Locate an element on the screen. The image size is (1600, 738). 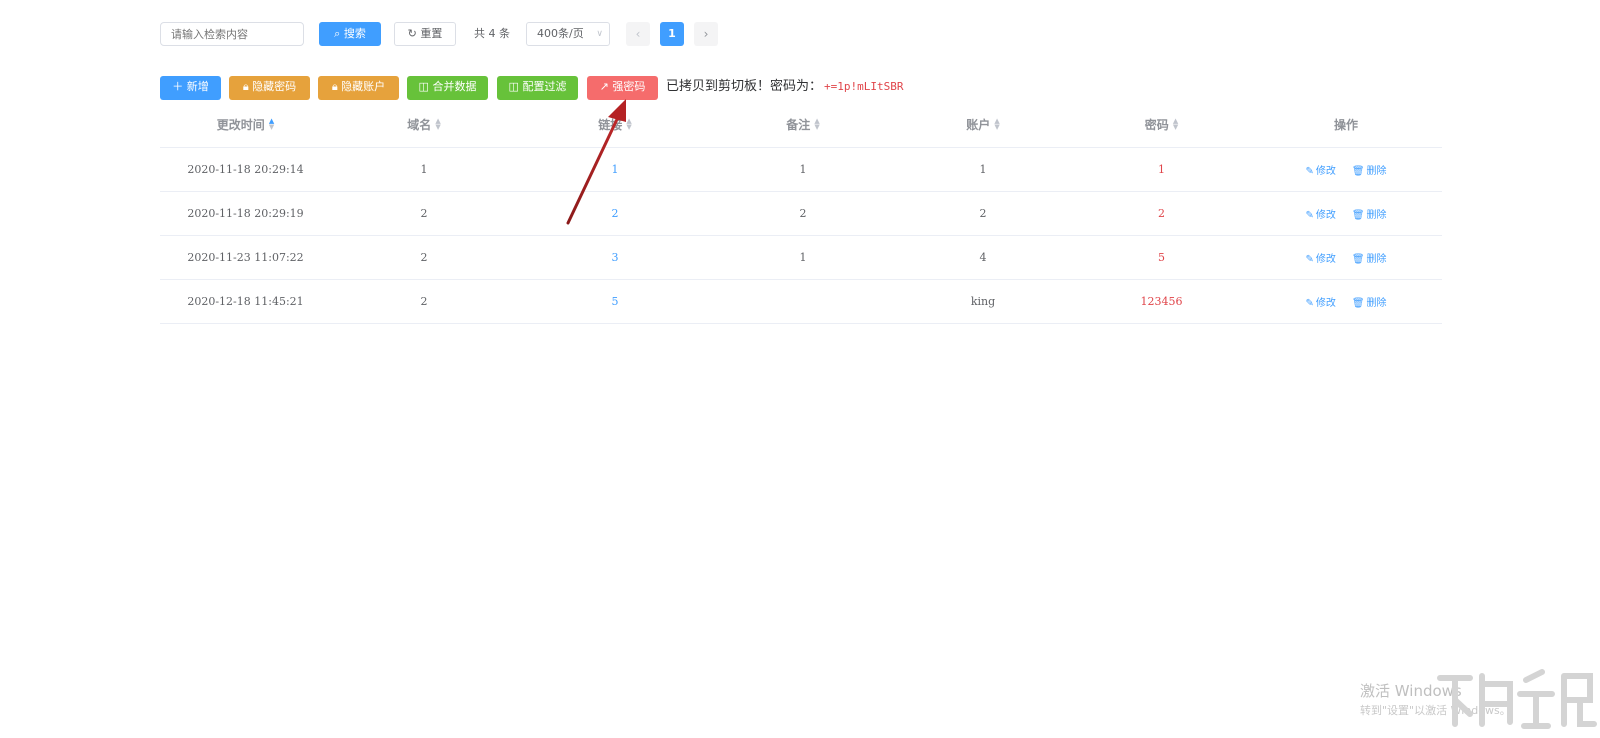
cell-time: 2020-11-23 11:07:22 is located at coordinates (245, 257).